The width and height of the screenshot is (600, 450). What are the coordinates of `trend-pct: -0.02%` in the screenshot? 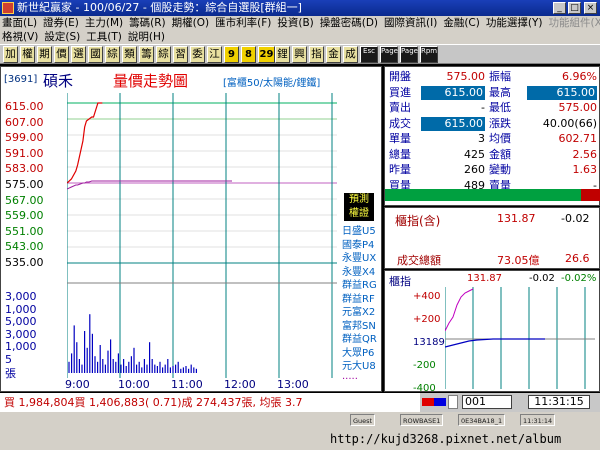 It's located at (579, 278).